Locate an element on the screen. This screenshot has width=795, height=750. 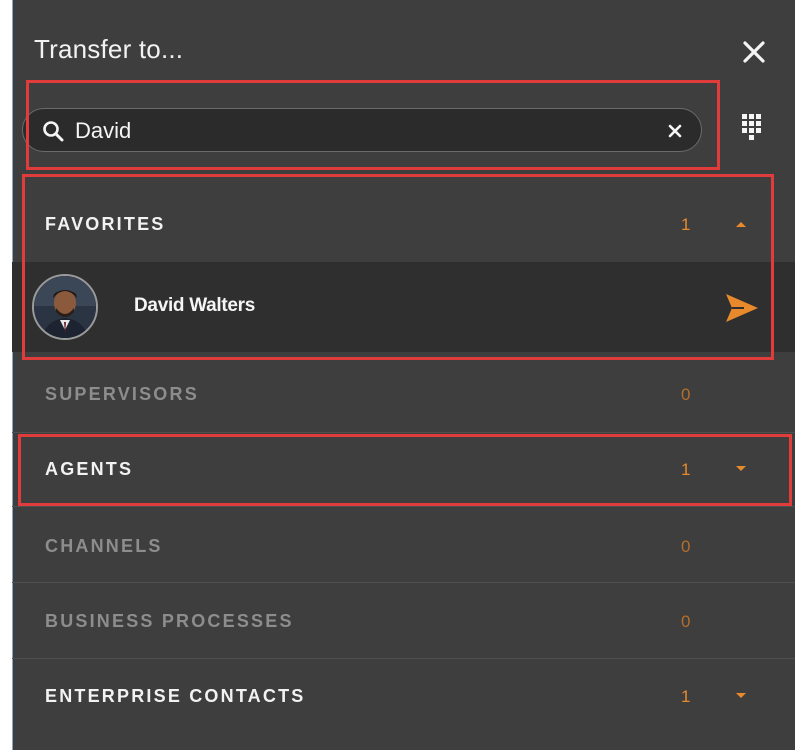
section-supervisors-count: 0 is located at coordinates (686, 394).